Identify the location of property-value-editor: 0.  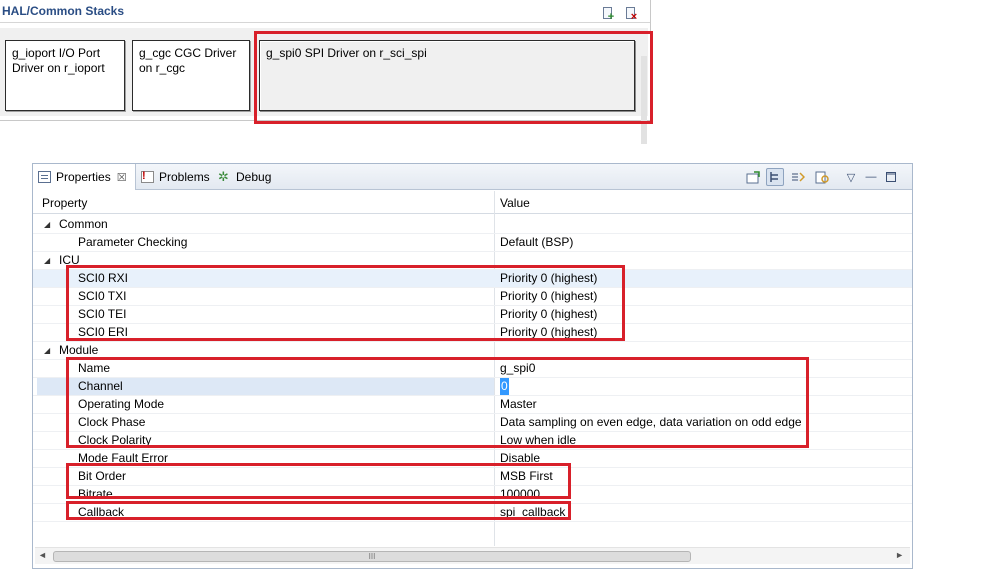
(504, 386).